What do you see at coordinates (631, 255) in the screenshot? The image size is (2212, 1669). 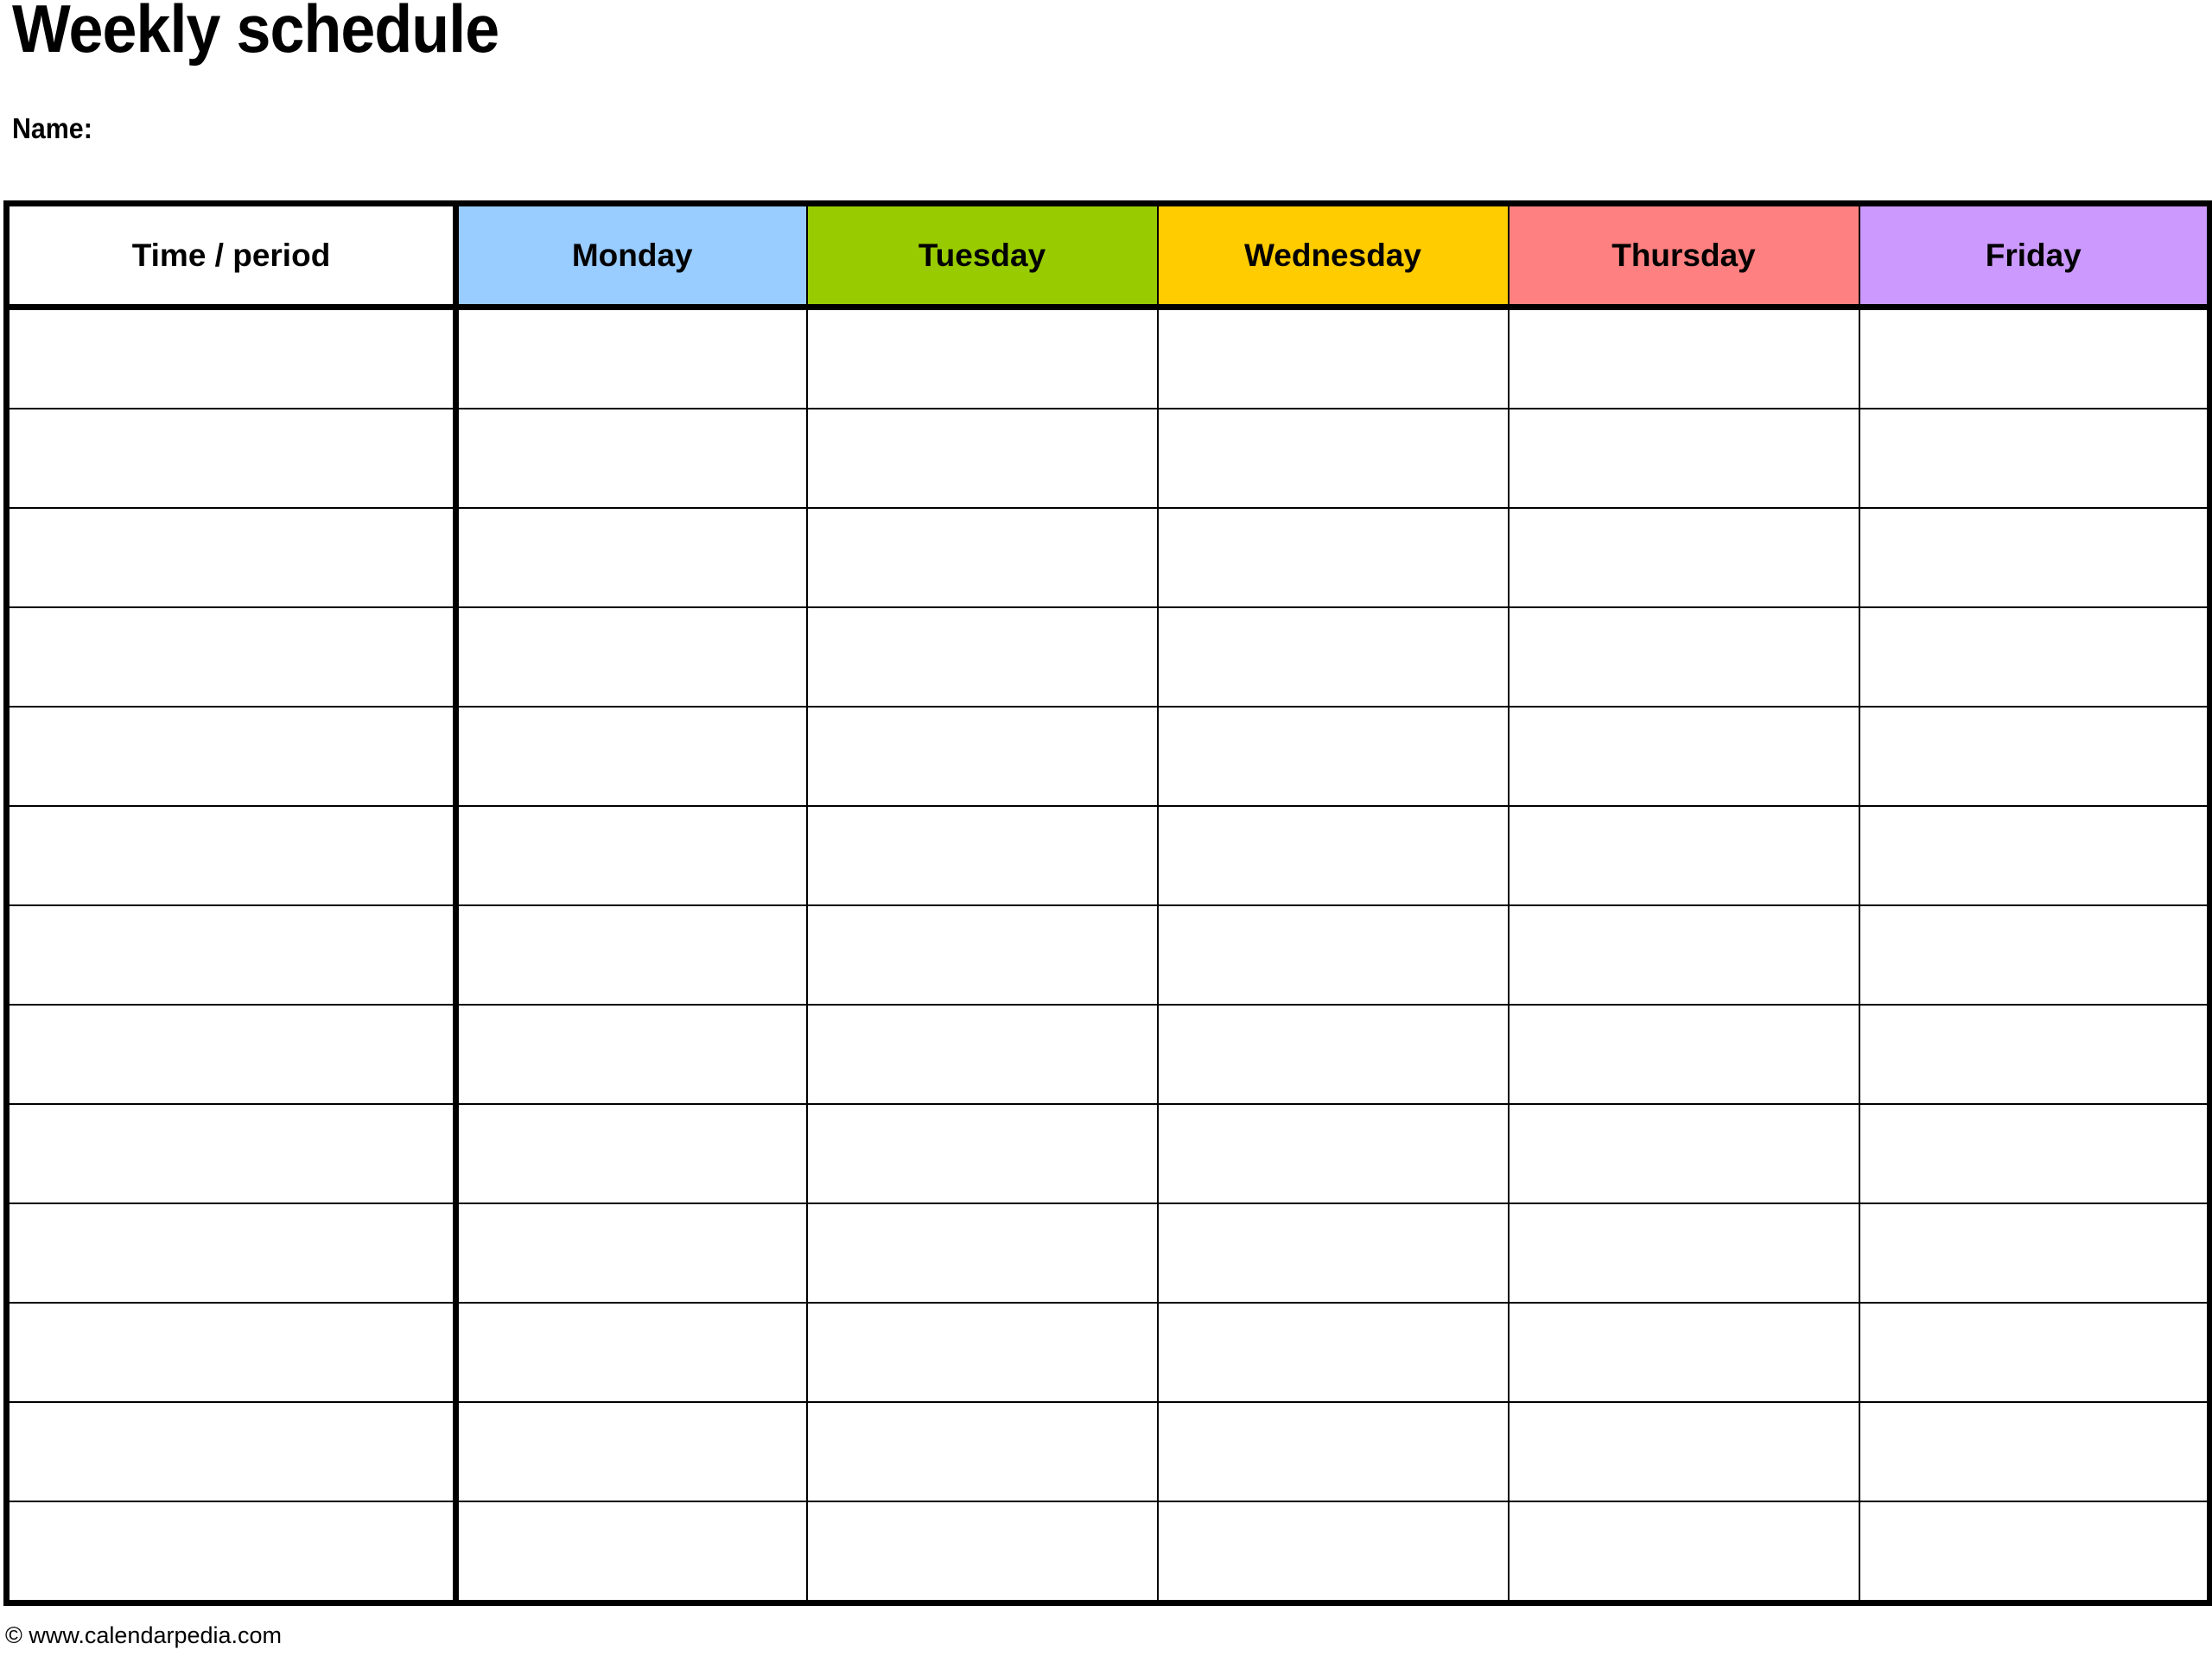 I see `column-header-monday: Monday` at bounding box center [631, 255].